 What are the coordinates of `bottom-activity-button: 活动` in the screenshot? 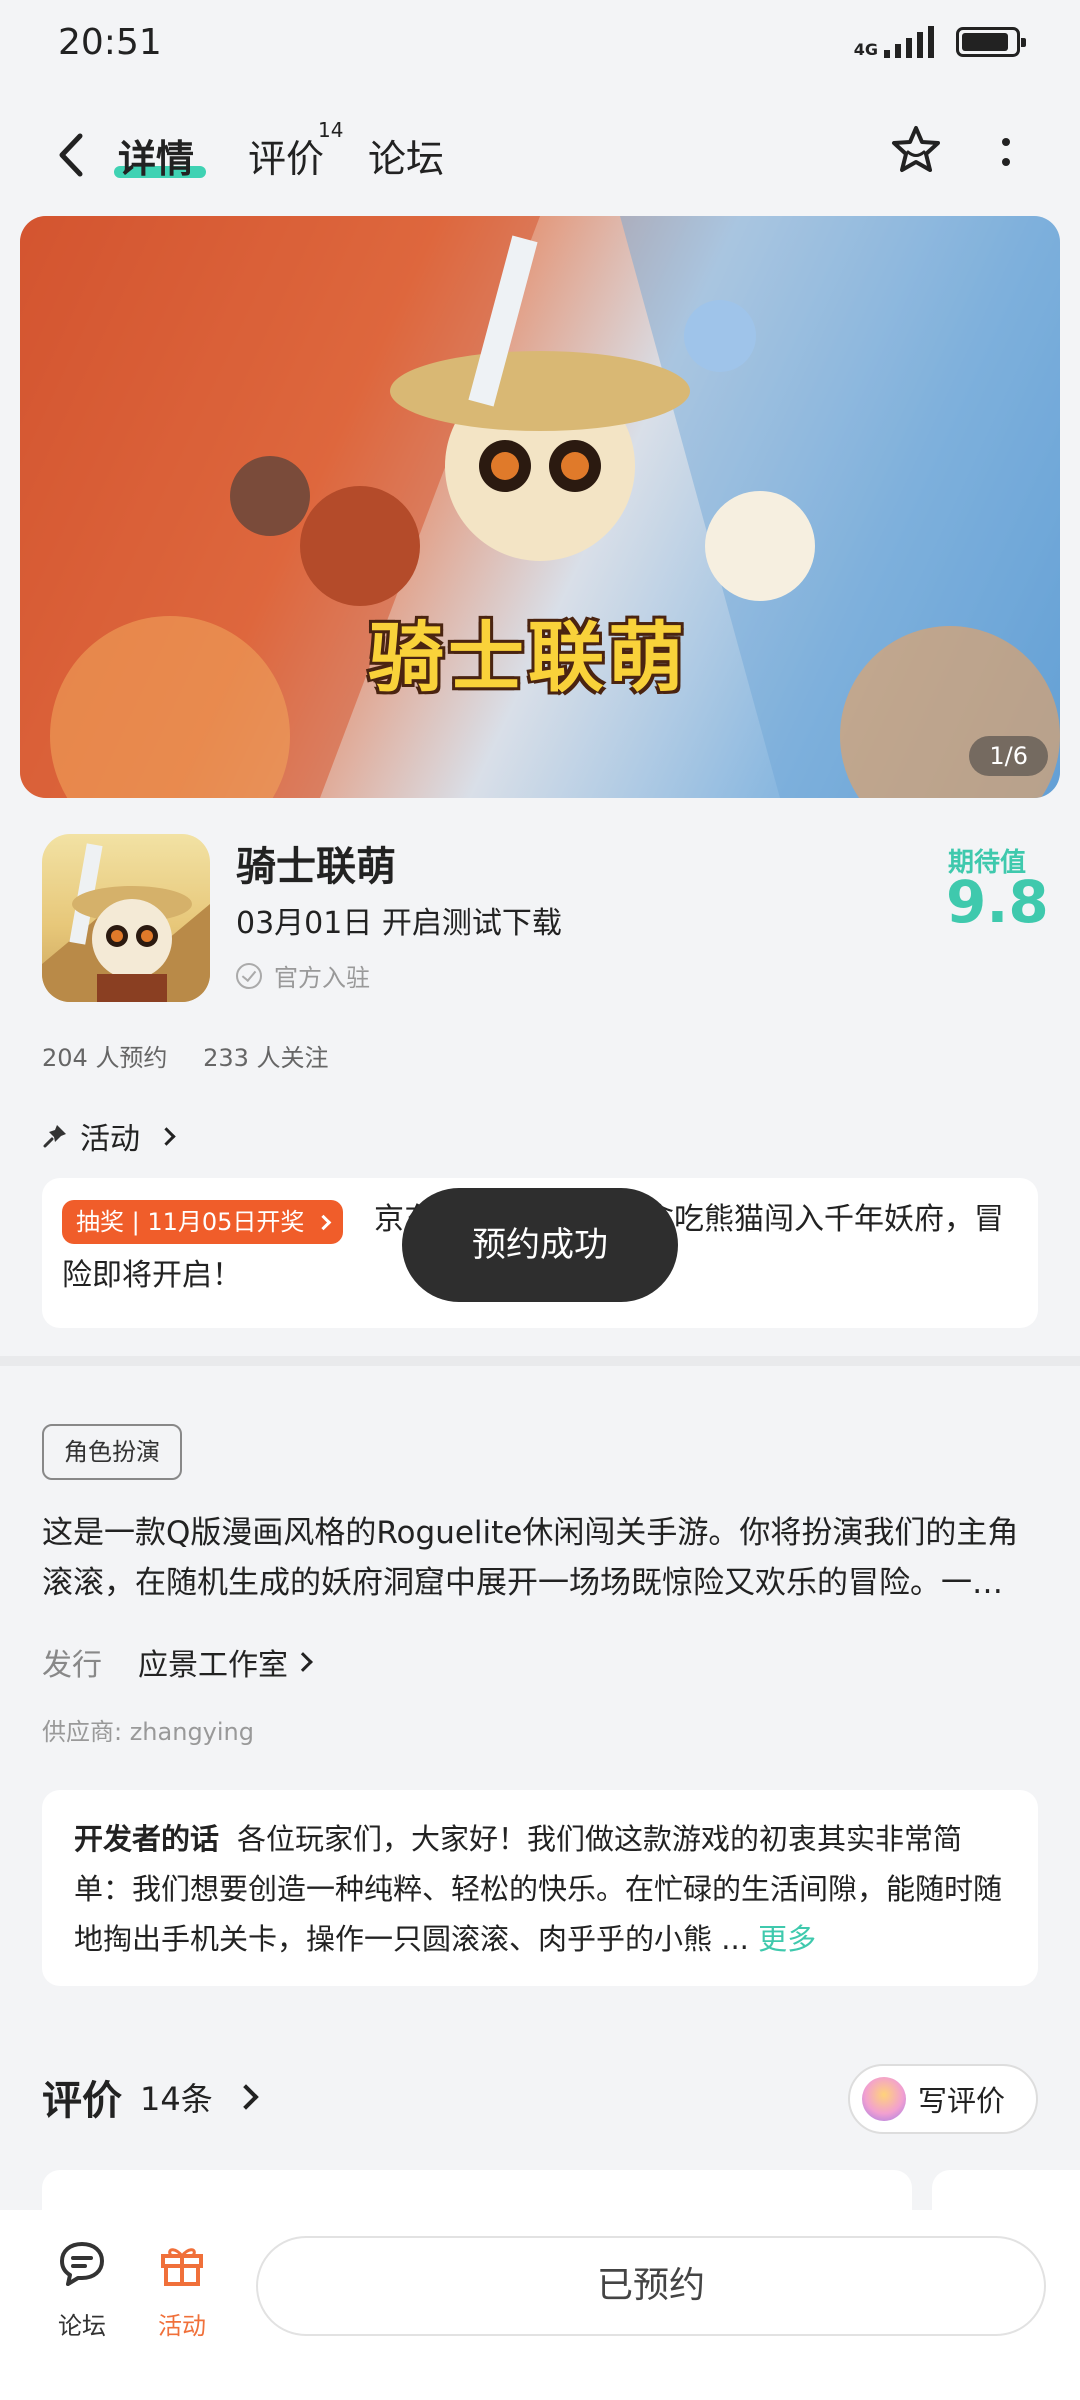 It's located at (182, 2289).